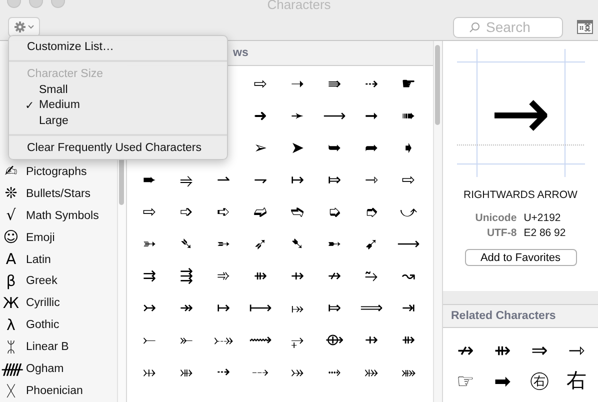 The image size is (598, 402). Describe the element at coordinates (408, 83) in the screenshot. I see `character-cell: ☛` at that location.